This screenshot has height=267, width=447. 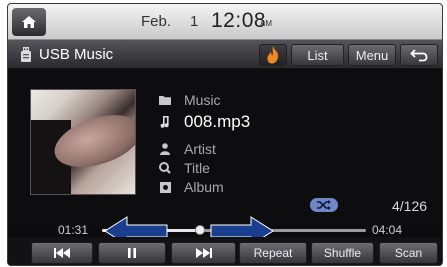 I want to click on pause-icon, so click(x=132, y=253).